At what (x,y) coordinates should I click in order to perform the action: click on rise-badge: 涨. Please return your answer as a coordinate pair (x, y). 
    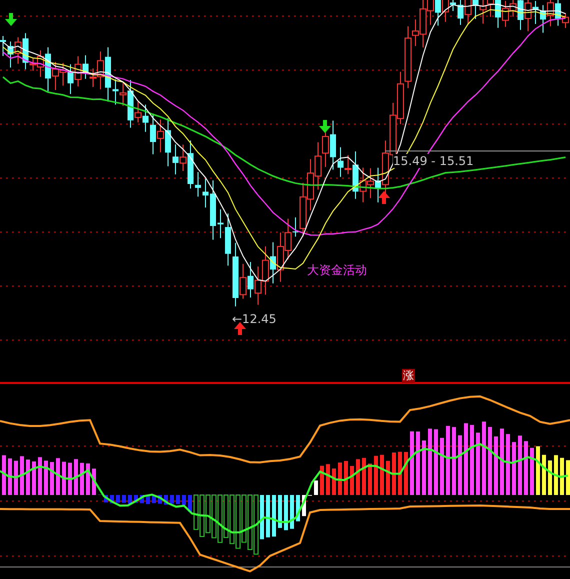
    Looking at the image, I should click on (408, 376).